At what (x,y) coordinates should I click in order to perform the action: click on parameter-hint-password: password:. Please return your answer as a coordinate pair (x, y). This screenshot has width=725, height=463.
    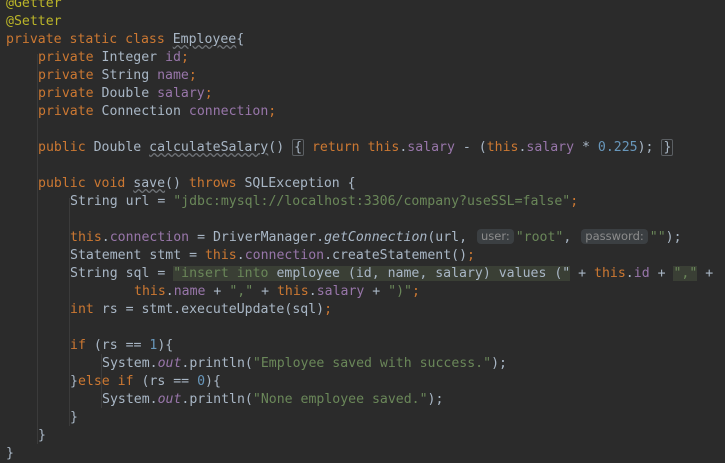
    Looking at the image, I should click on (614, 236).